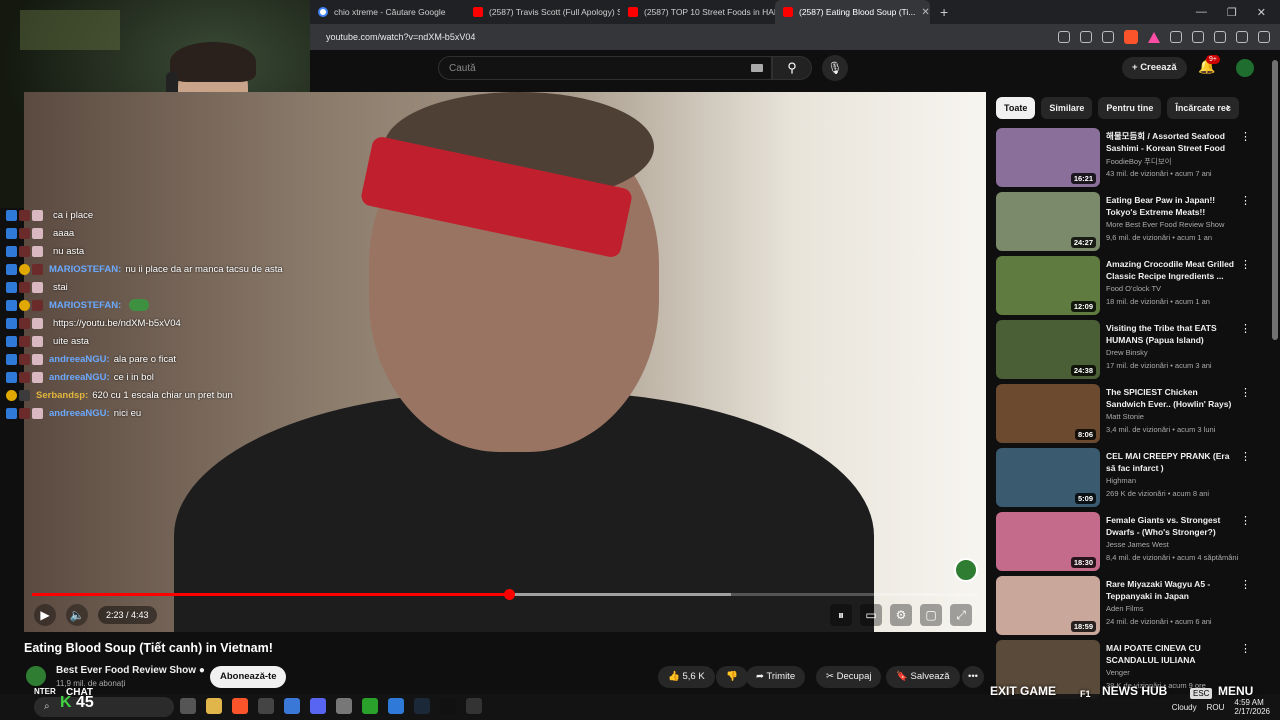  Describe the element at coordinates (1154, 37) in the screenshot. I see `brave-rewards-icon` at that location.